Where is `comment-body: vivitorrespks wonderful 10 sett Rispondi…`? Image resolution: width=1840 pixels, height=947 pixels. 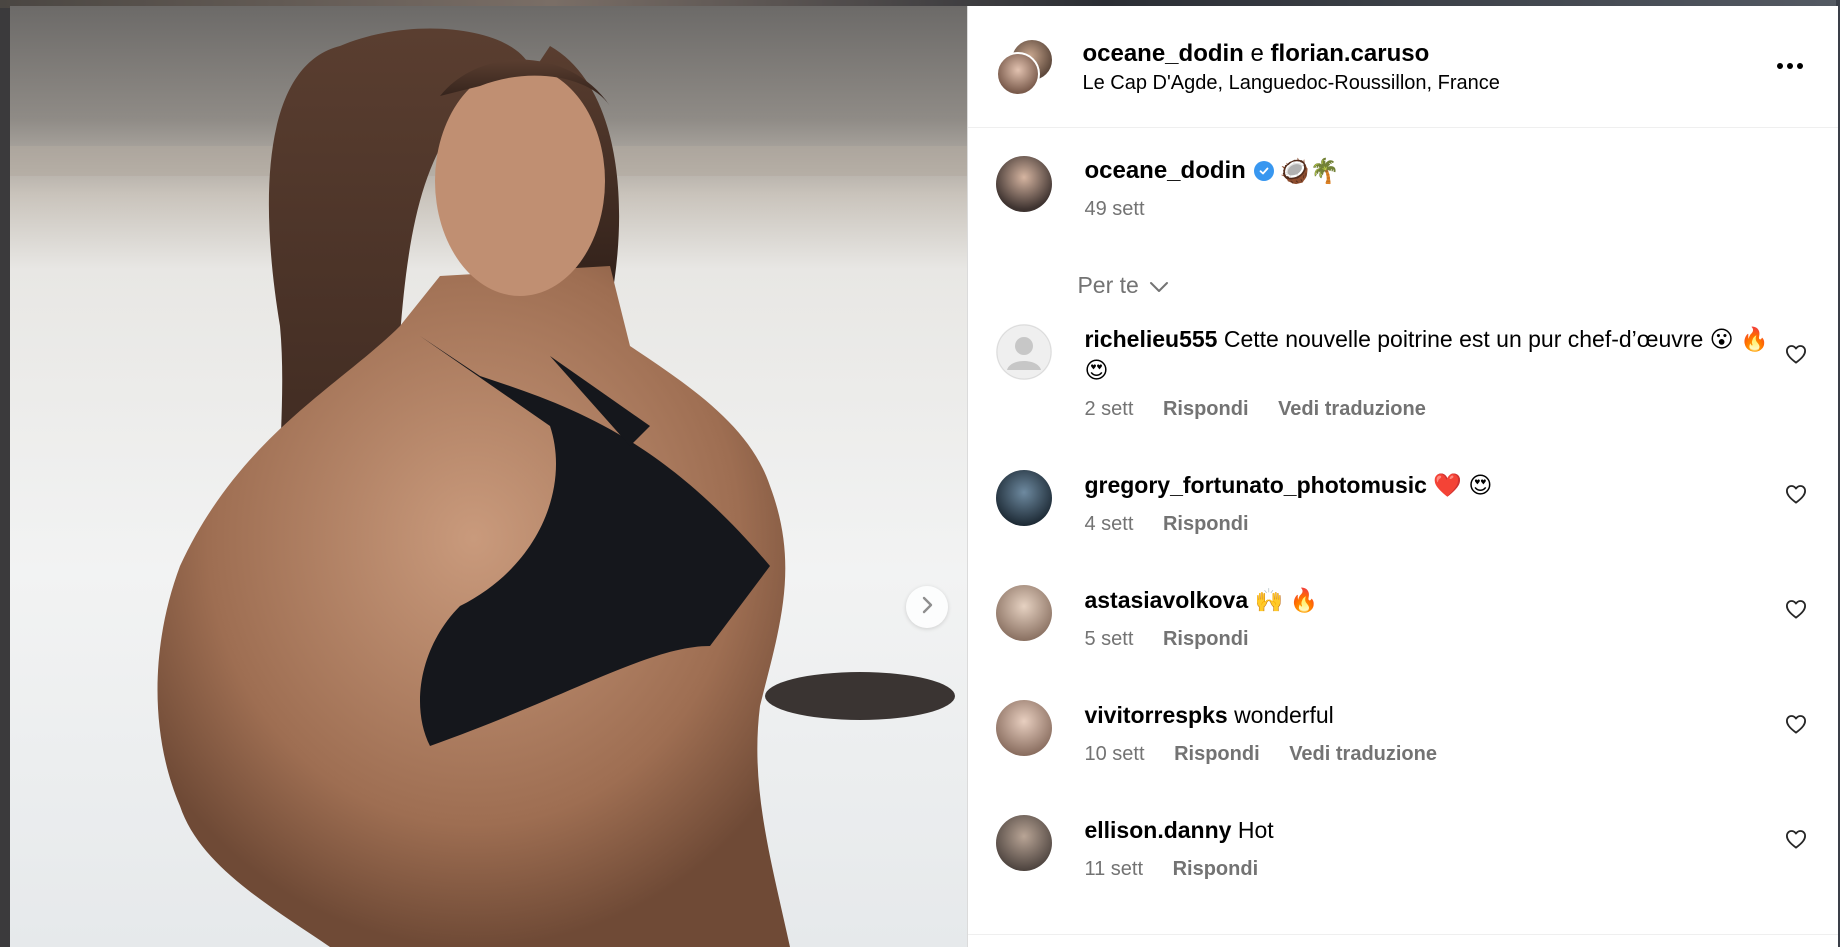
comment-body: vivitorrespks wonderful 10 sett Rispondi… is located at coordinates (1429, 733).